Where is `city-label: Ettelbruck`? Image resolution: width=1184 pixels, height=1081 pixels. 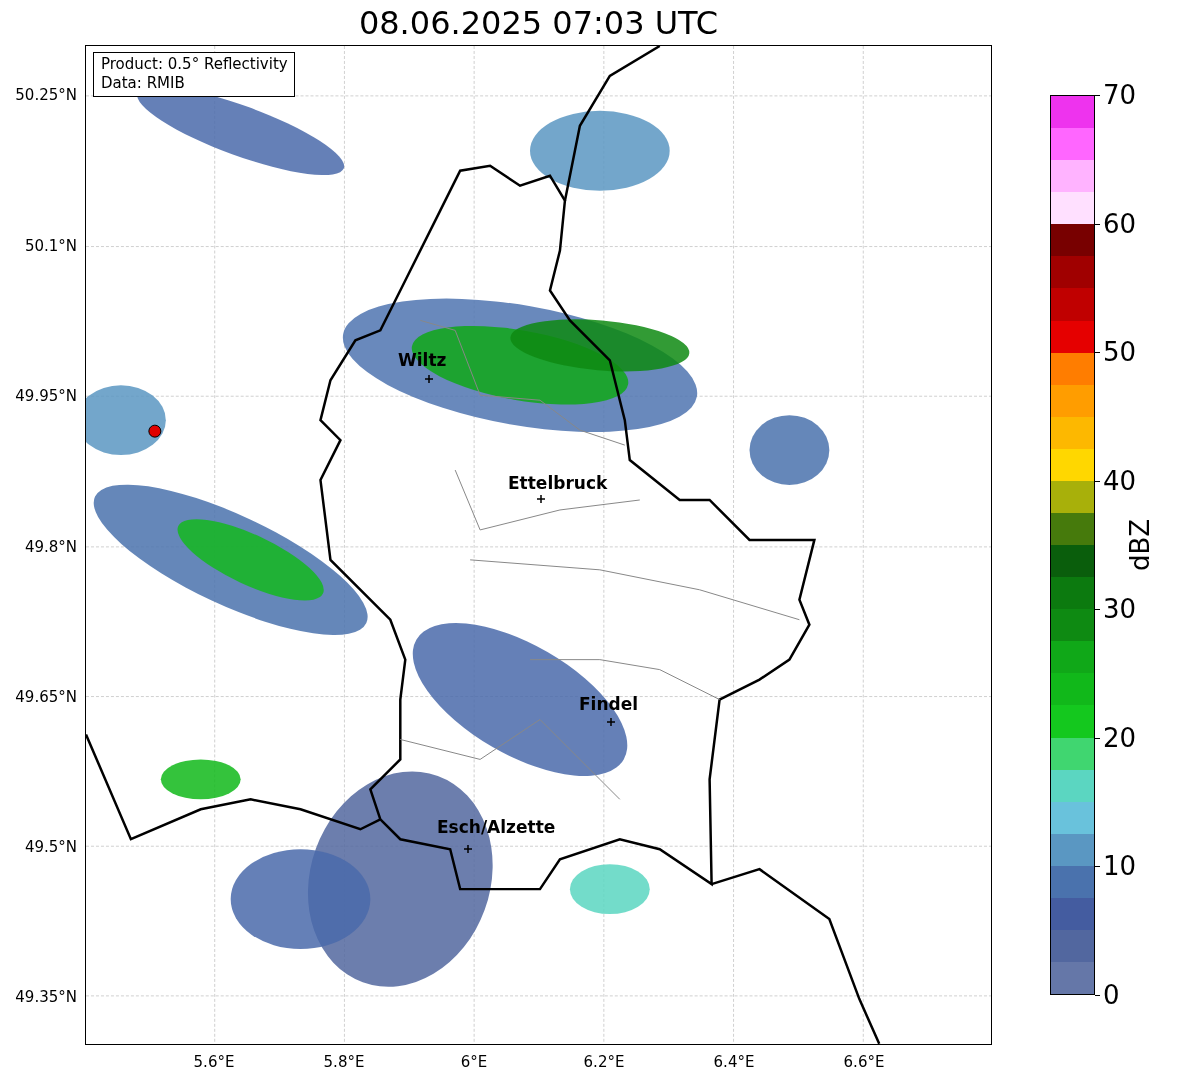
city-label: Ettelbruck is located at coordinates (558, 483).